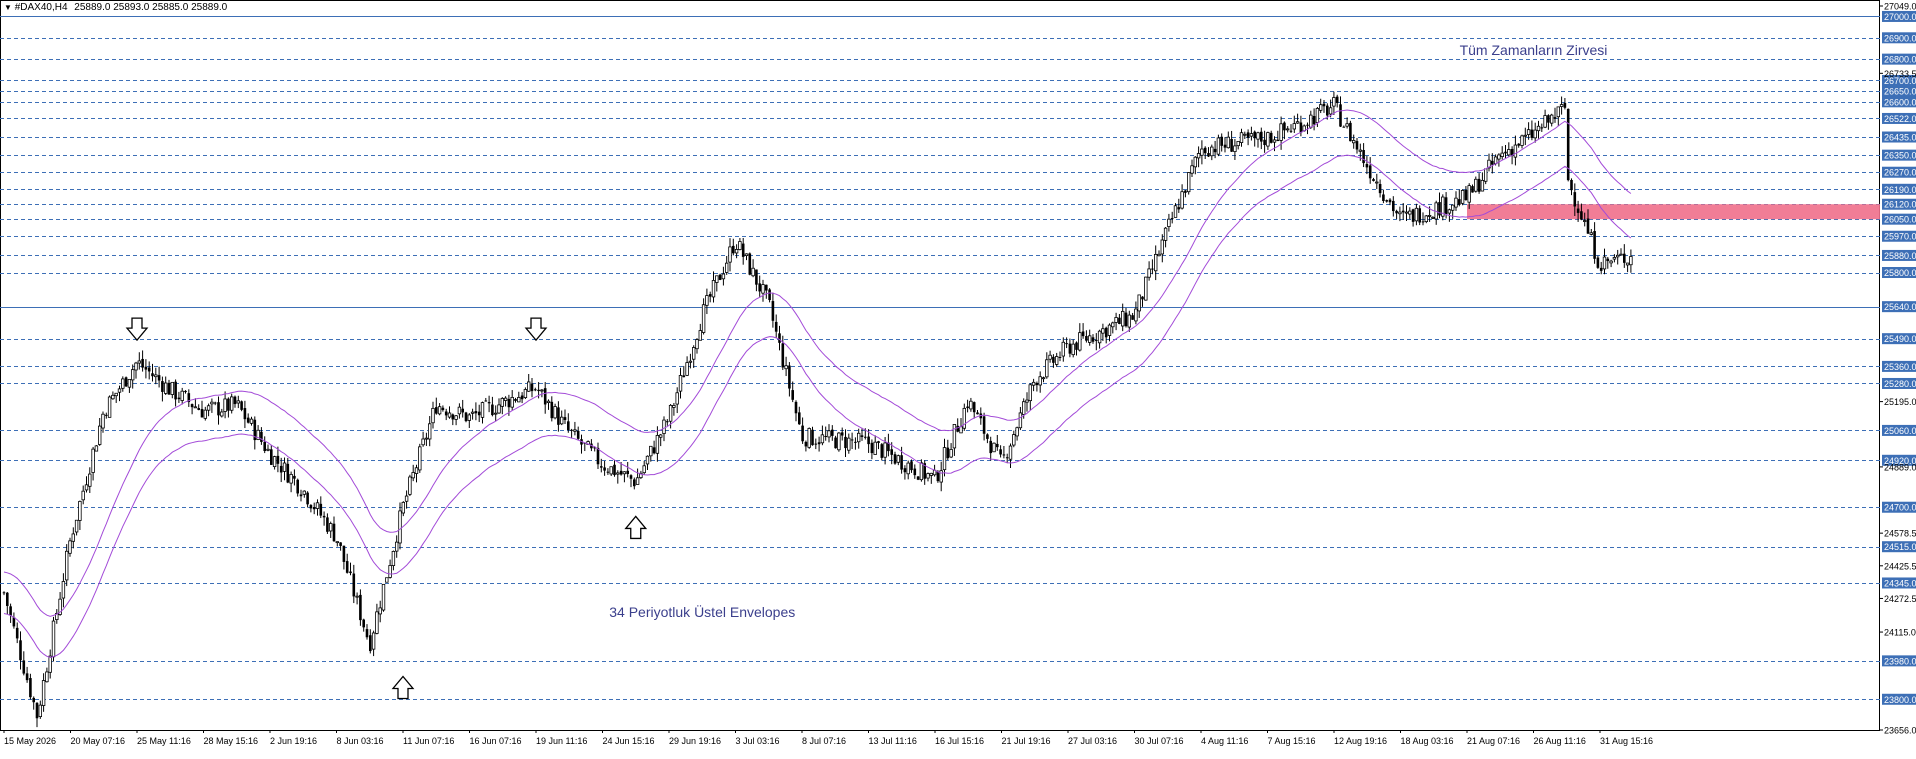  I want to click on up-arrow-icon, so click(636, 527).